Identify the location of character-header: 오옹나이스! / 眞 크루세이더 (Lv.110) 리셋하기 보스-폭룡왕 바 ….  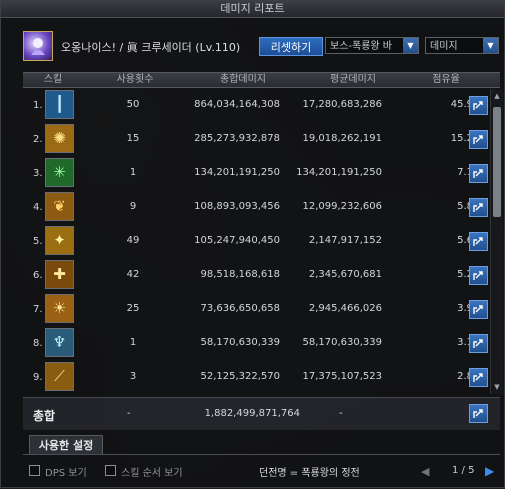
(263, 48).